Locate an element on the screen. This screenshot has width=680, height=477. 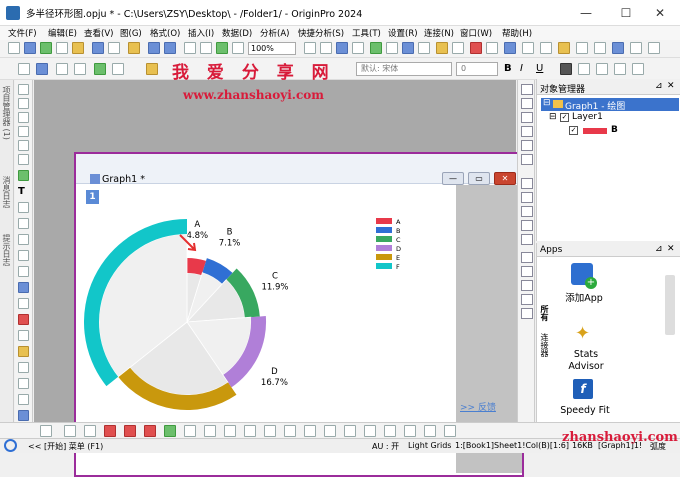
tab-connectors: 连接器 is located at coordinates (544, 345).